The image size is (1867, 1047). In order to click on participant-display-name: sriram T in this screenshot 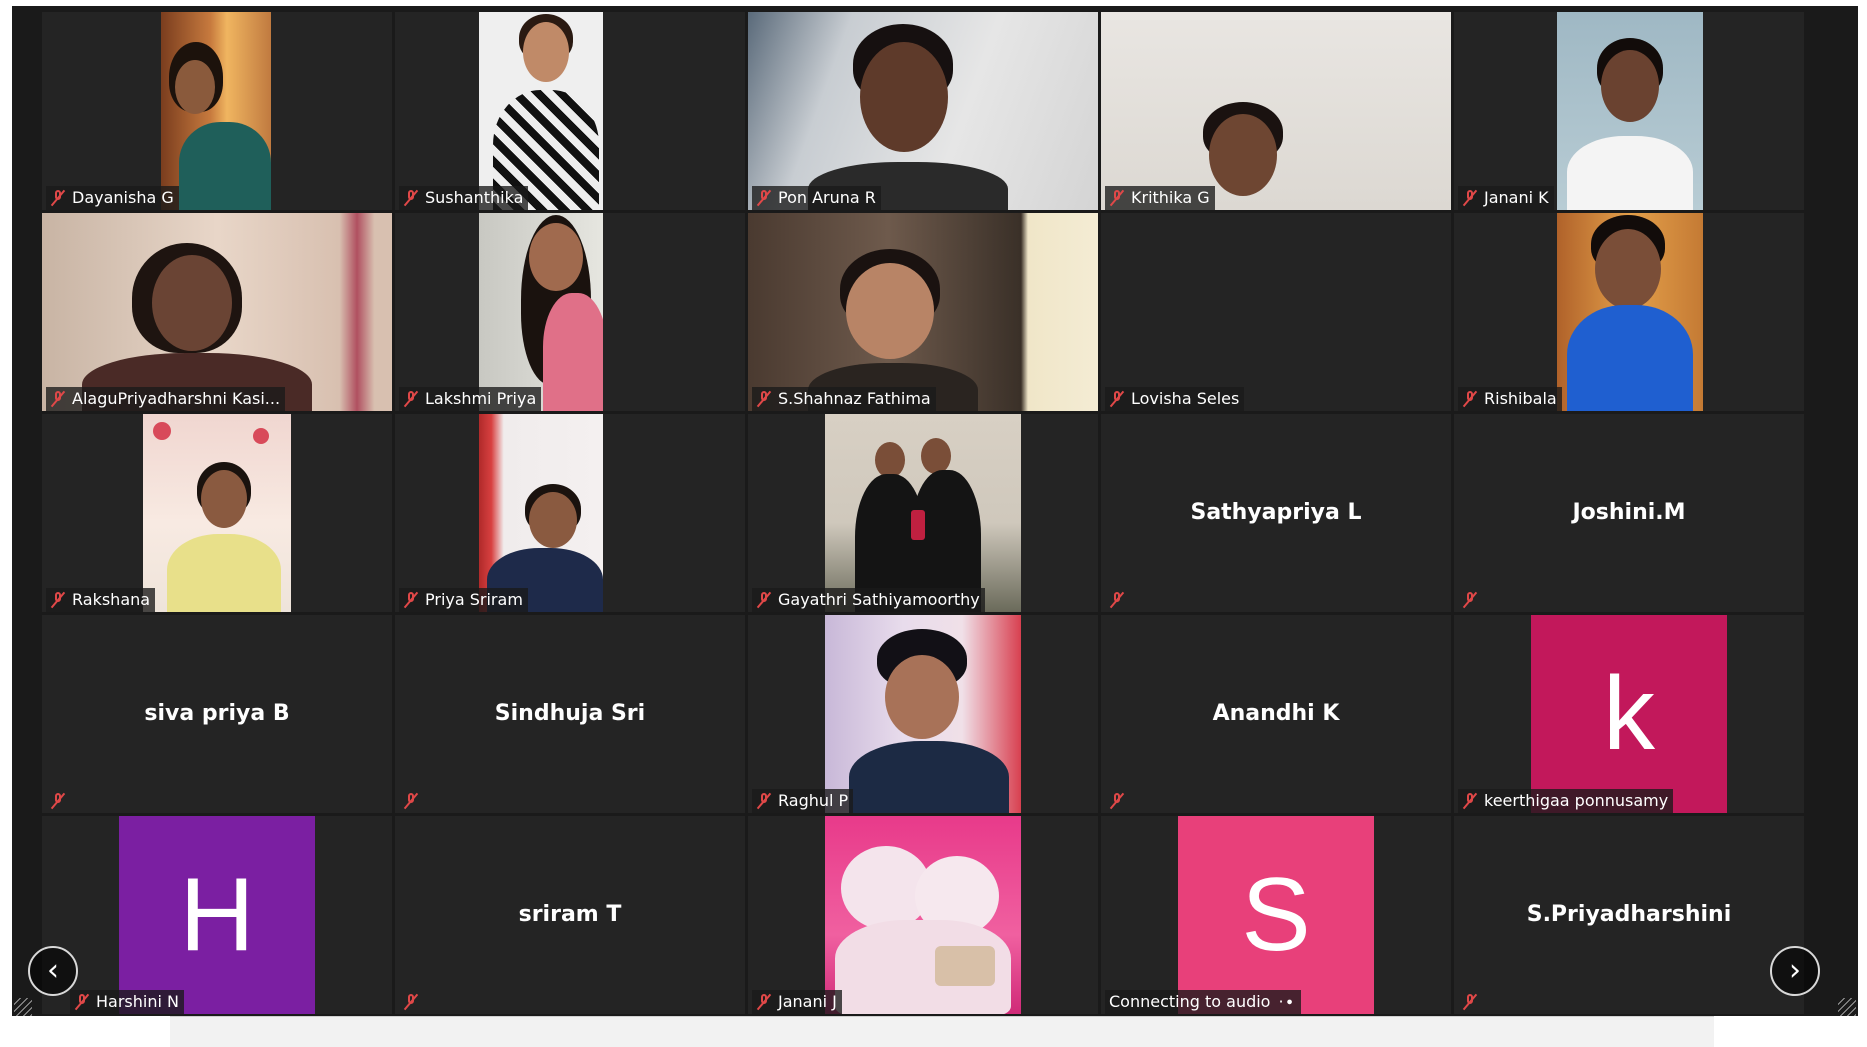, I will do `click(570, 914)`.